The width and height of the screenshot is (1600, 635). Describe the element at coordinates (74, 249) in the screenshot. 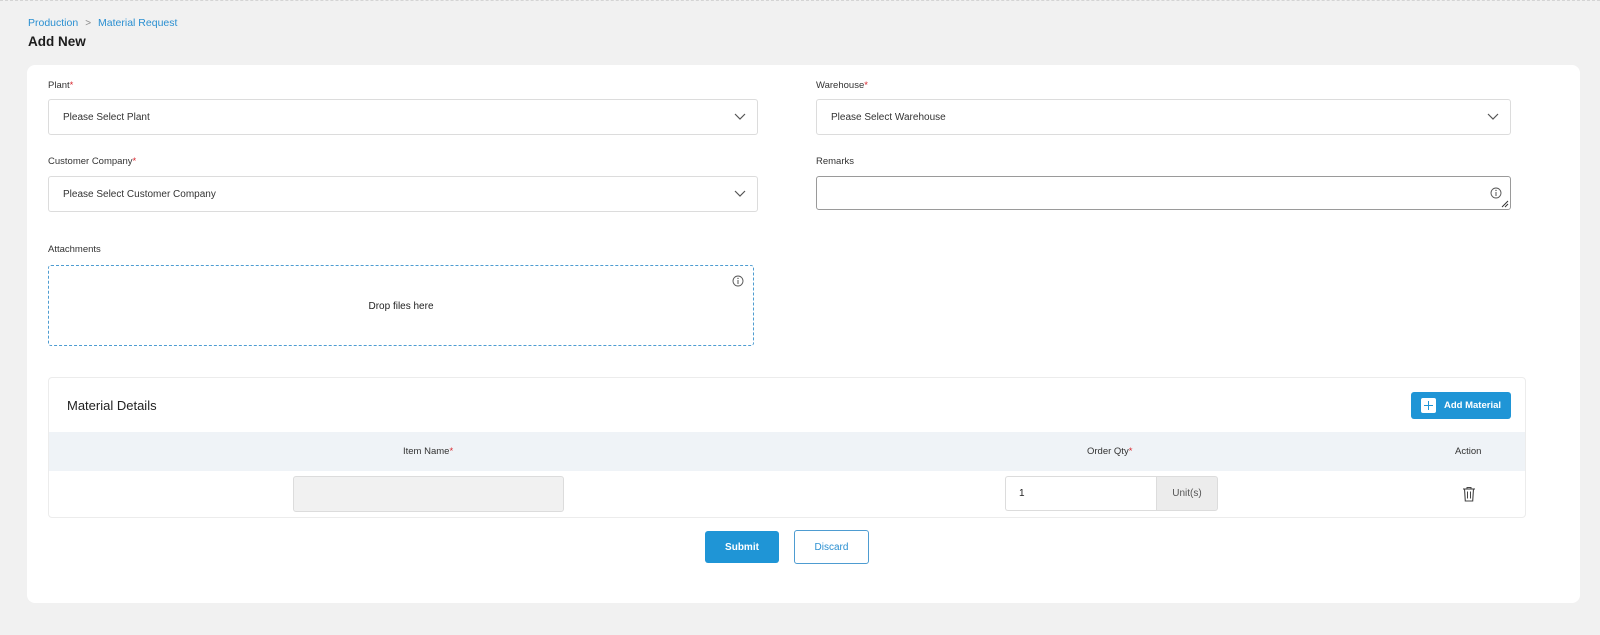

I see `attachments-label: Attachments` at that location.